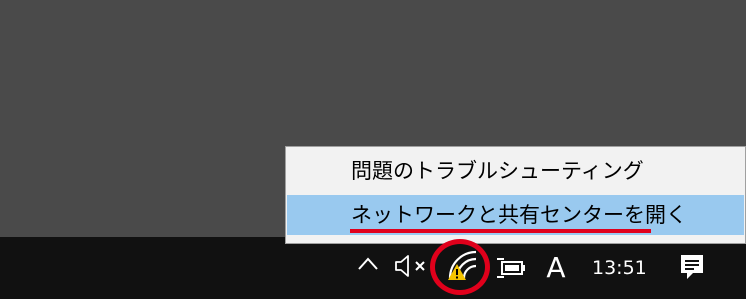  I want to click on menu-item-troubleshoot-label: 問題のトラブルシューティング, so click(497, 171).